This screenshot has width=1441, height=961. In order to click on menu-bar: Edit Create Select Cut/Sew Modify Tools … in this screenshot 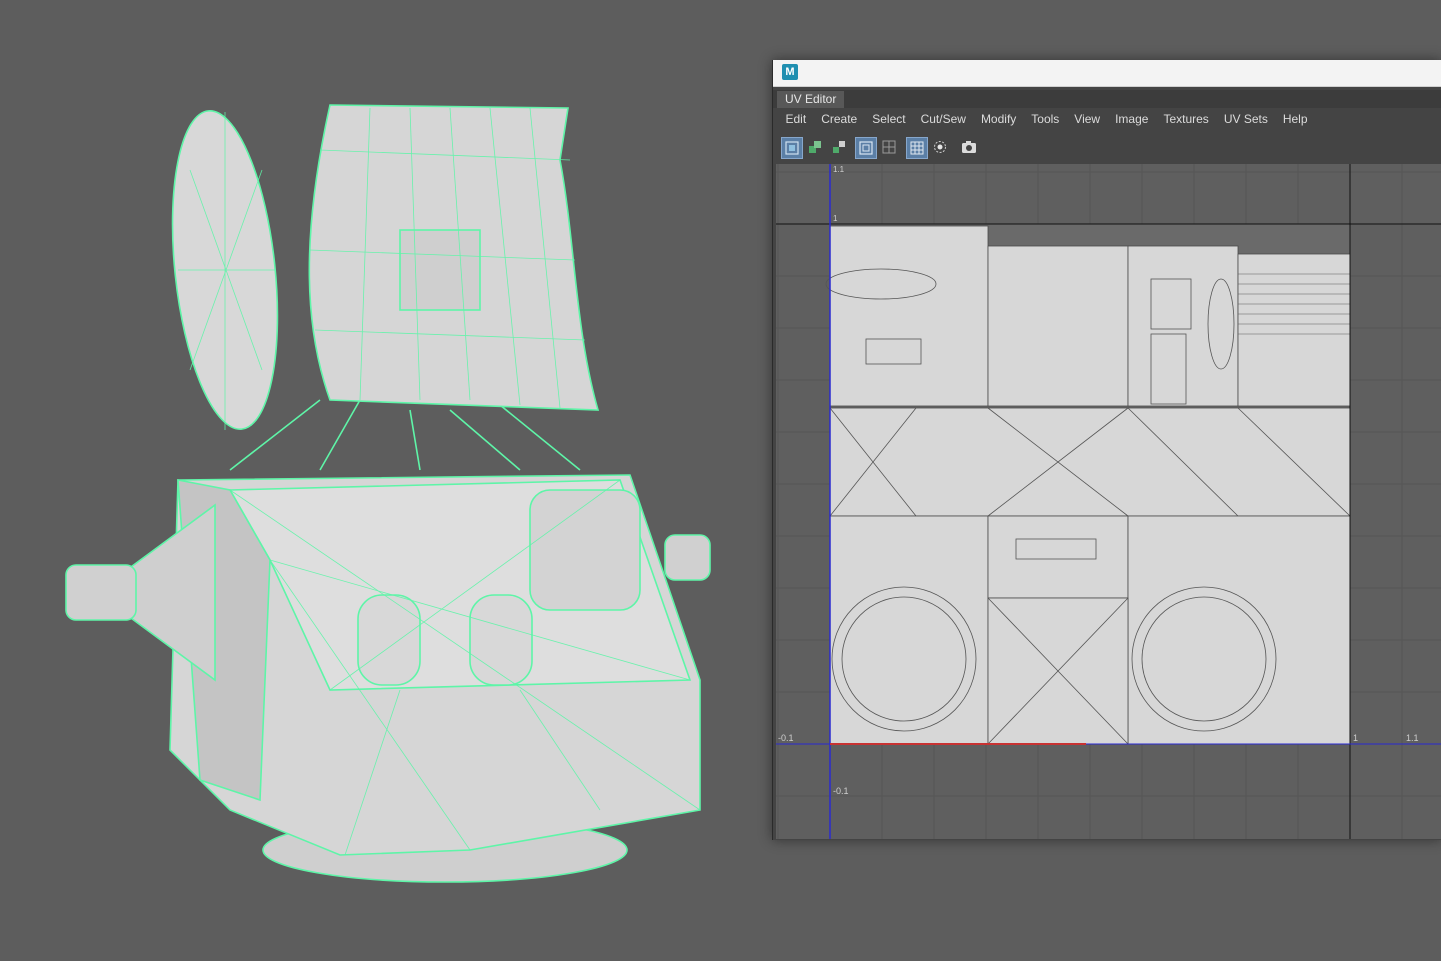, I will do `click(1107, 119)`.